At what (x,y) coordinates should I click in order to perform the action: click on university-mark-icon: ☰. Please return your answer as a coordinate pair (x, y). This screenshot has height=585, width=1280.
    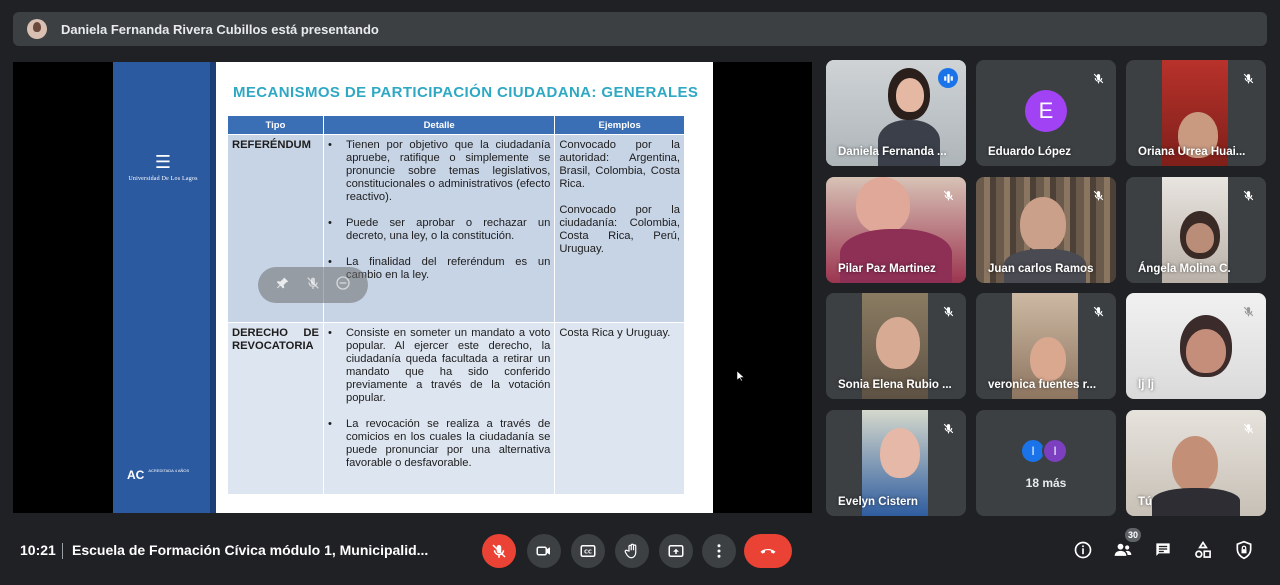
    Looking at the image, I should click on (163, 162).